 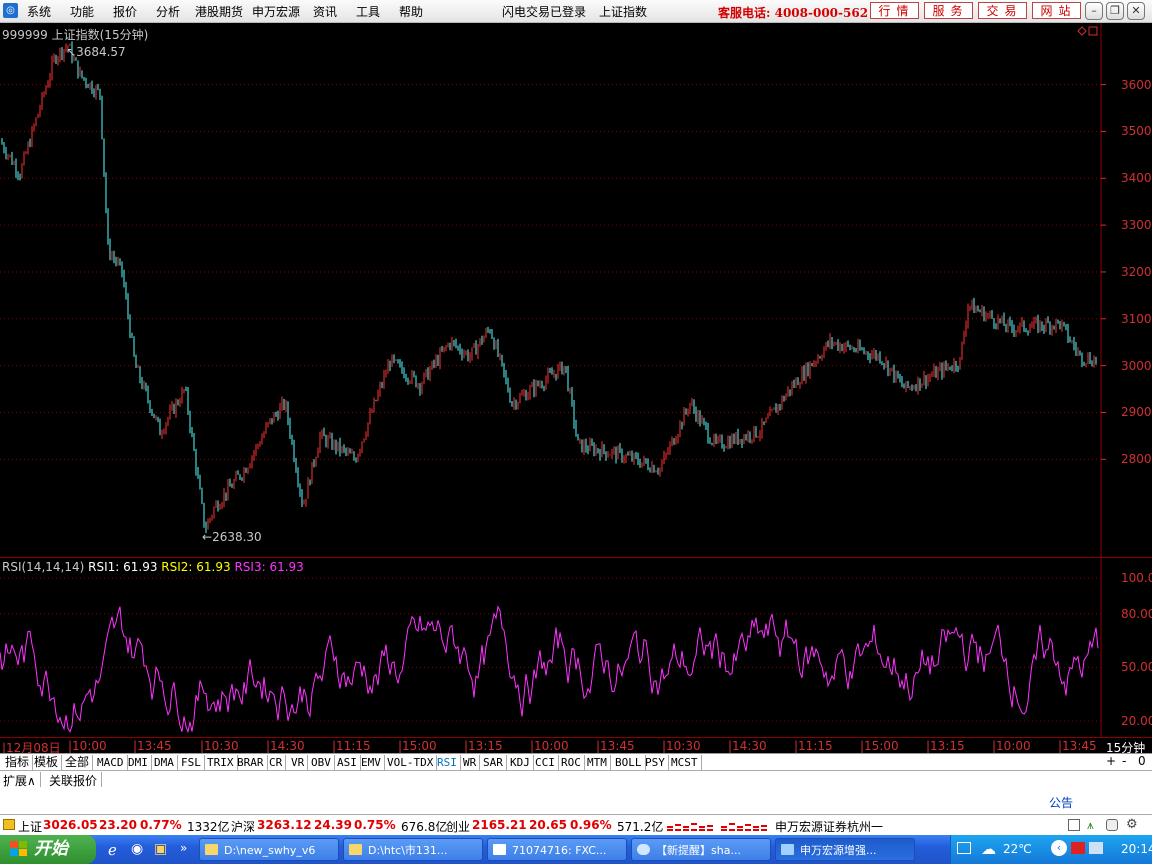 What do you see at coordinates (347, 762) in the screenshot?
I see `indicator-tab-asi: ASI` at bounding box center [347, 762].